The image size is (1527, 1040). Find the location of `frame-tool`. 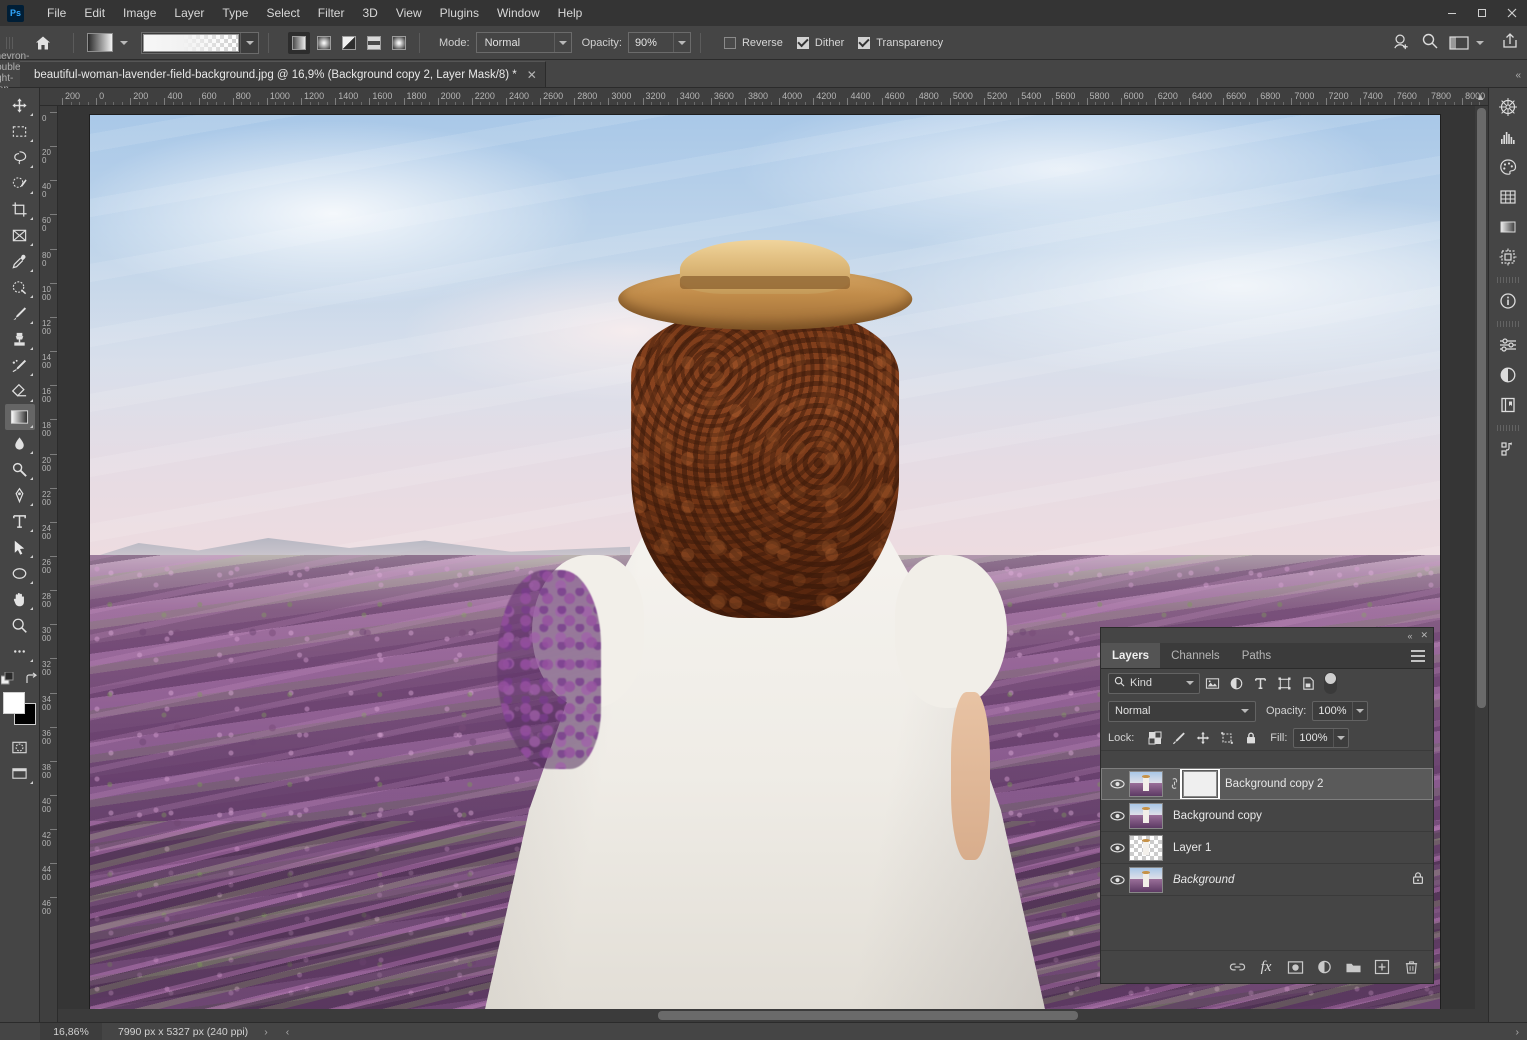

frame-tool is located at coordinates (20, 235).